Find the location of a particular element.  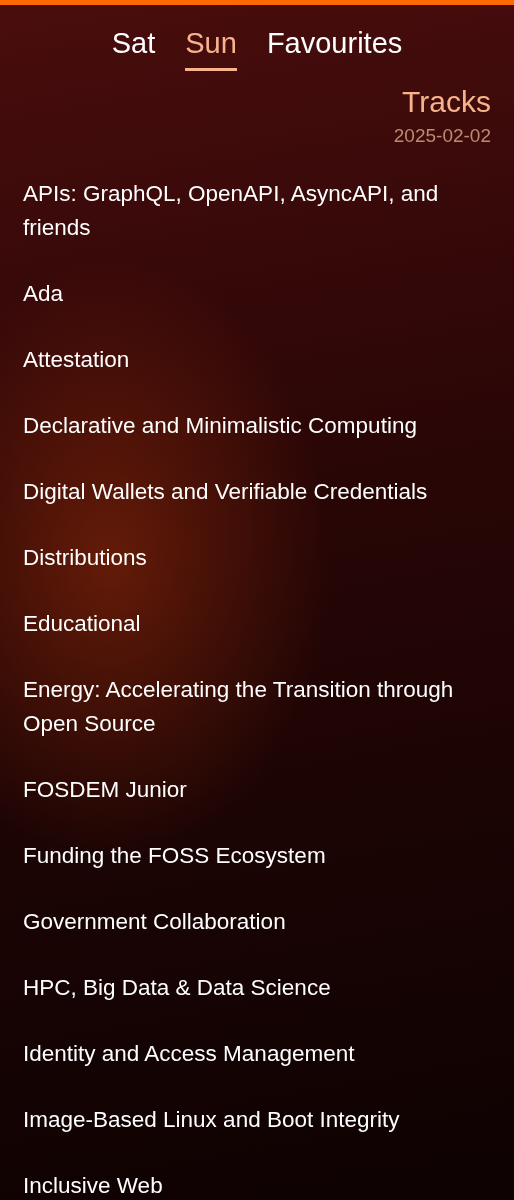

track-item: Government Collaboration is located at coordinates (257, 922).